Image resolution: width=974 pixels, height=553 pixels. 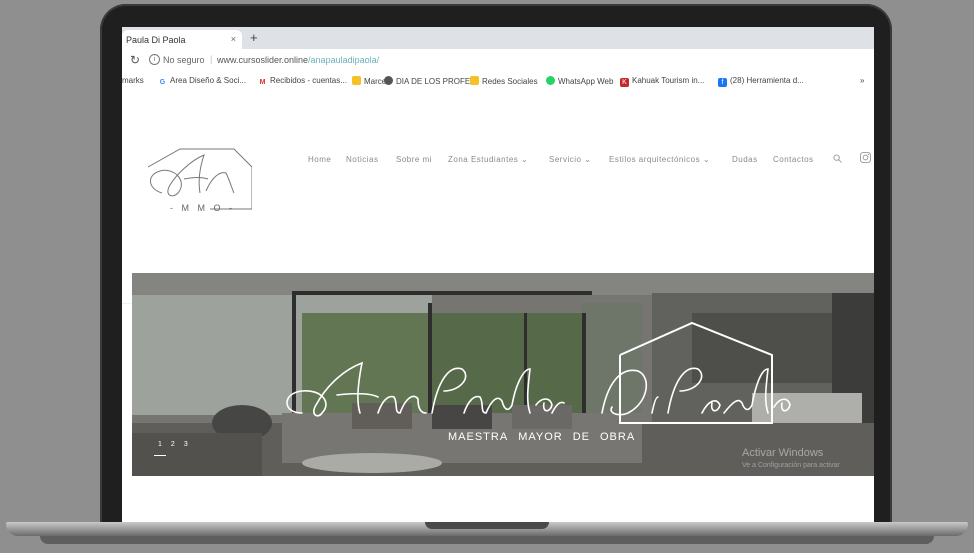 What do you see at coordinates (319, 159) in the screenshot?
I see `nav-home: Home` at bounding box center [319, 159].